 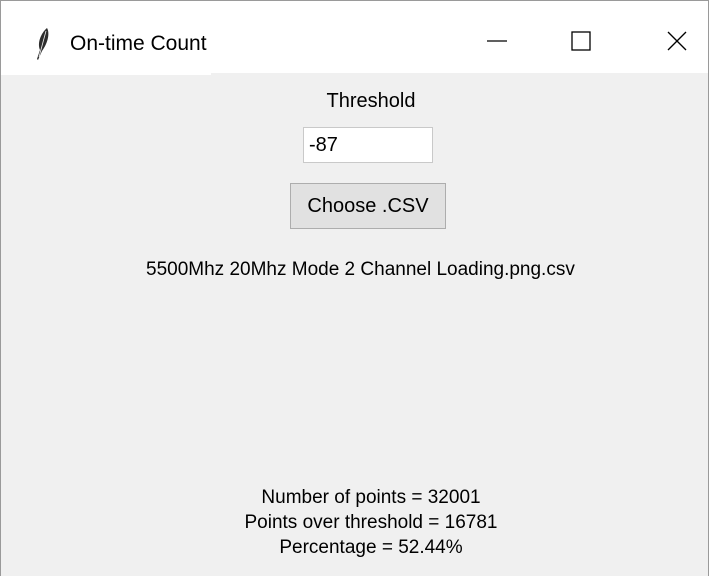 What do you see at coordinates (138, 43) in the screenshot?
I see `window-title: On-time Count` at bounding box center [138, 43].